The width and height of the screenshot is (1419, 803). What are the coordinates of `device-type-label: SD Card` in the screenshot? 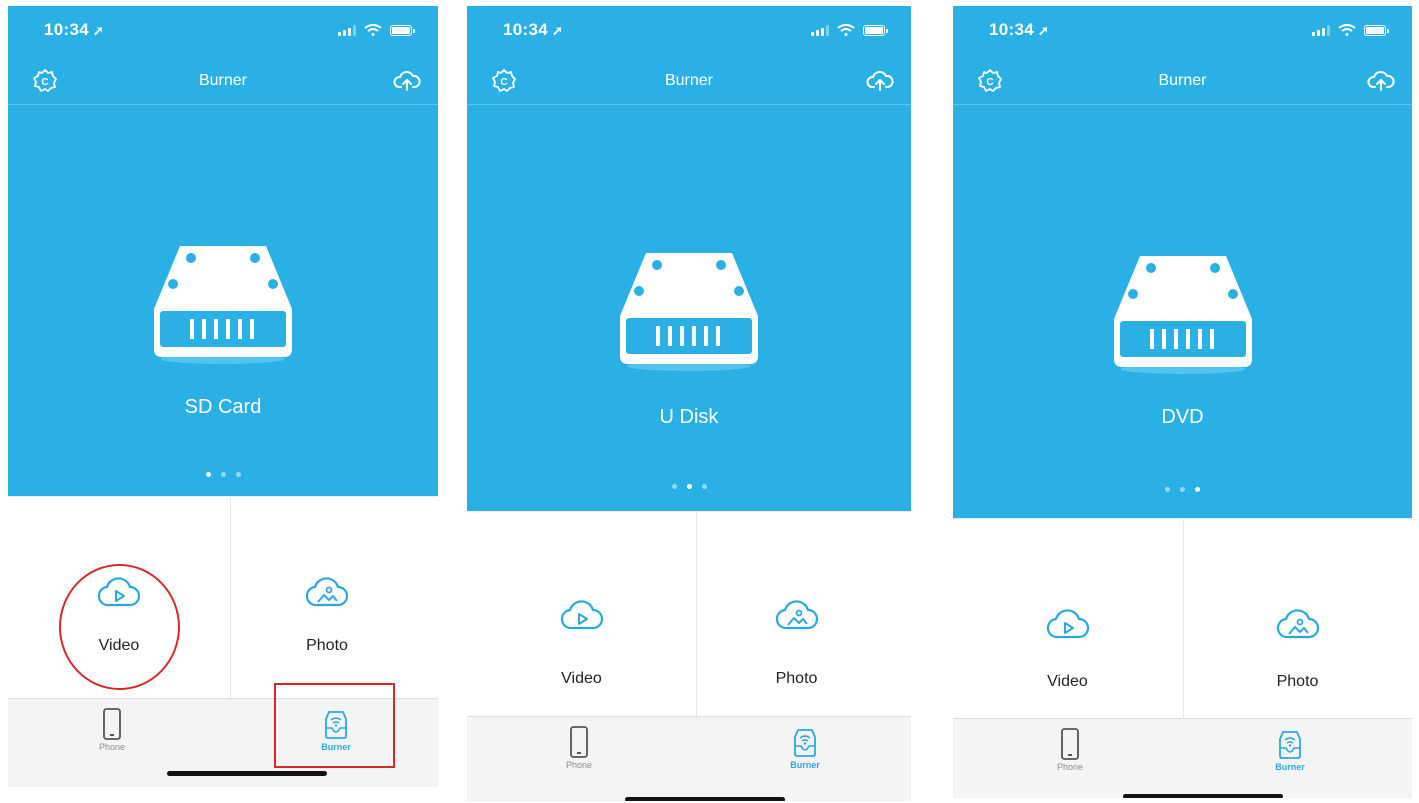 It's located at (223, 407).